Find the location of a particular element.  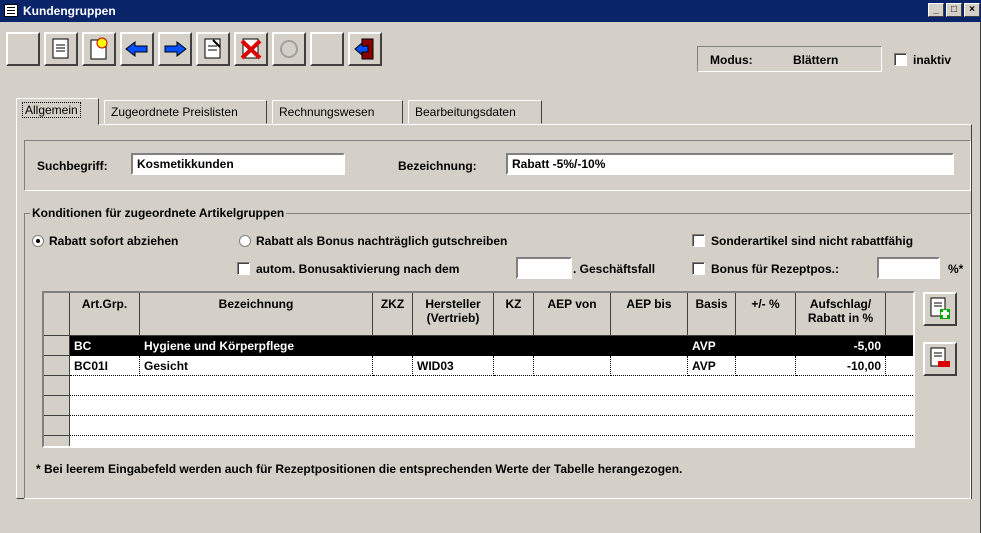

close-button: × is located at coordinates (972, 10).